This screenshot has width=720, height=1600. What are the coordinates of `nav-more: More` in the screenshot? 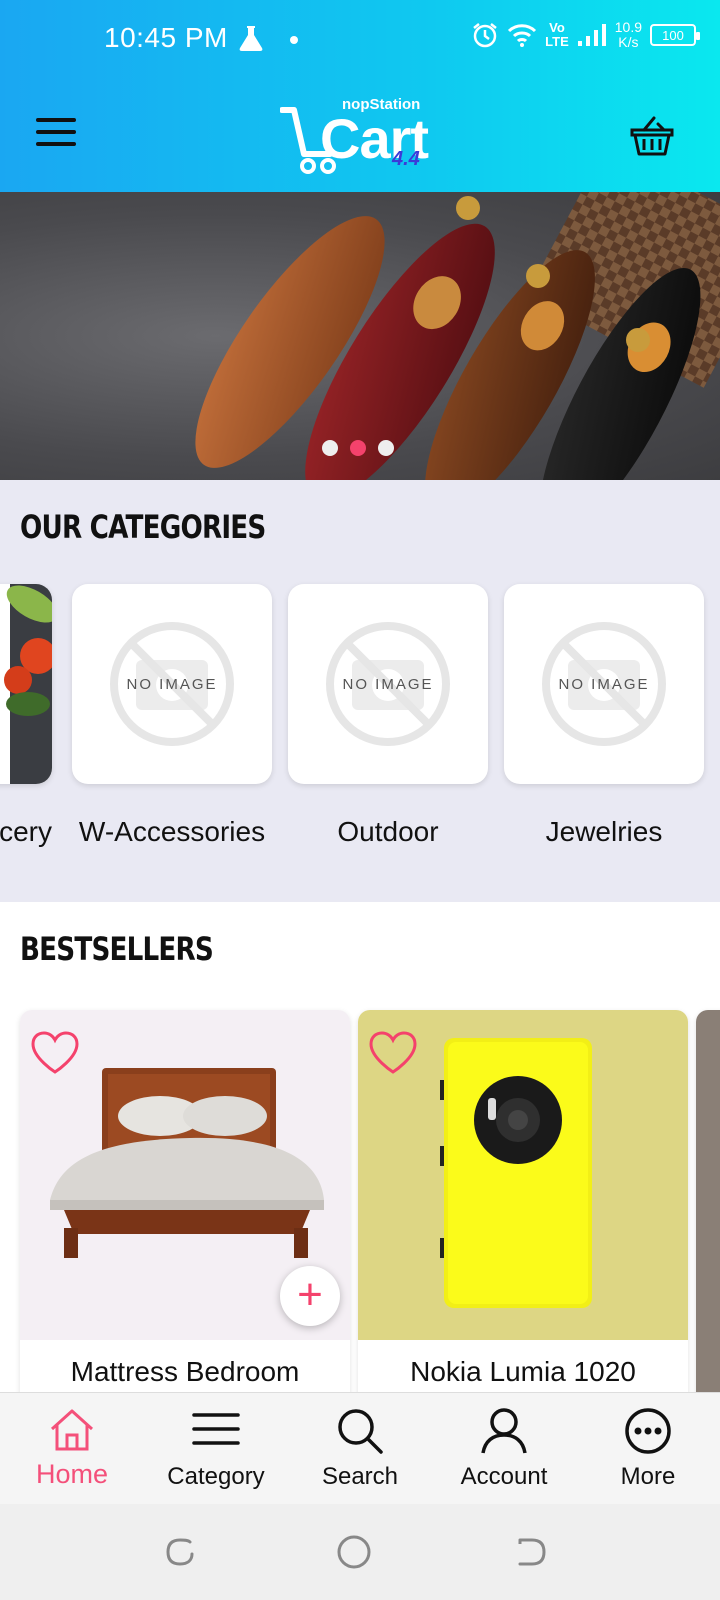 It's located at (648, 1448).